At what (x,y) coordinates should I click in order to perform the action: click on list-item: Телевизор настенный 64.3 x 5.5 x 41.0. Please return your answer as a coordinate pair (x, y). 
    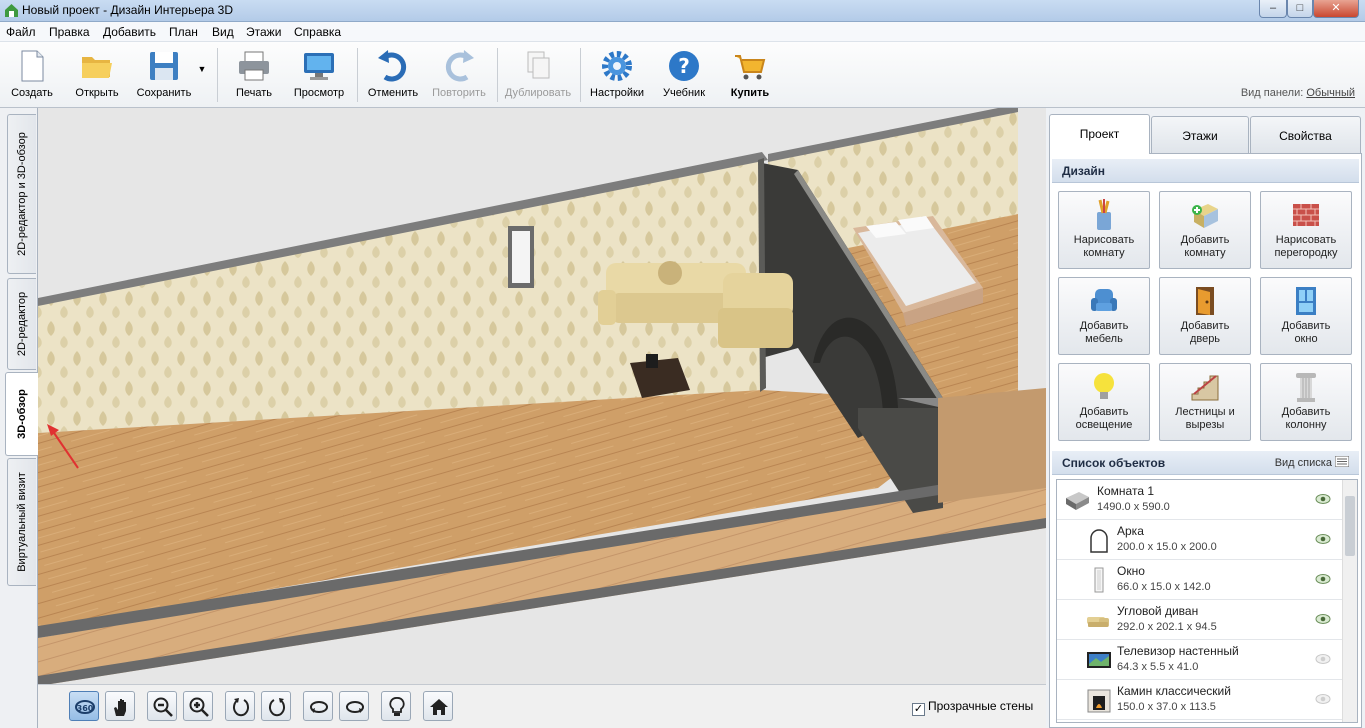
    Looking at the image, I should click on (1200, 660).